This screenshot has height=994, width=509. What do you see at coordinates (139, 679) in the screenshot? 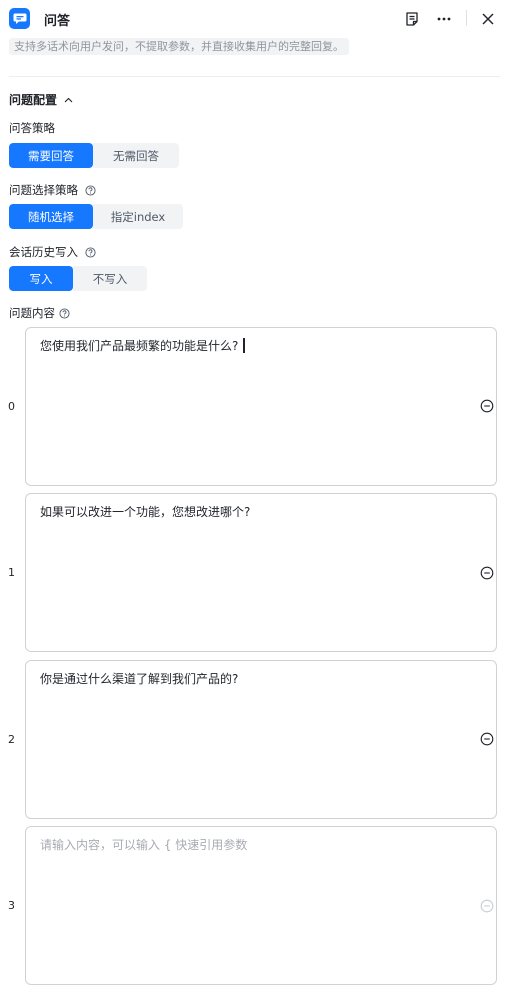
I see `question-text: 你是通过什么渠道了解到我们产品的?` at bounding box center [139, 679].